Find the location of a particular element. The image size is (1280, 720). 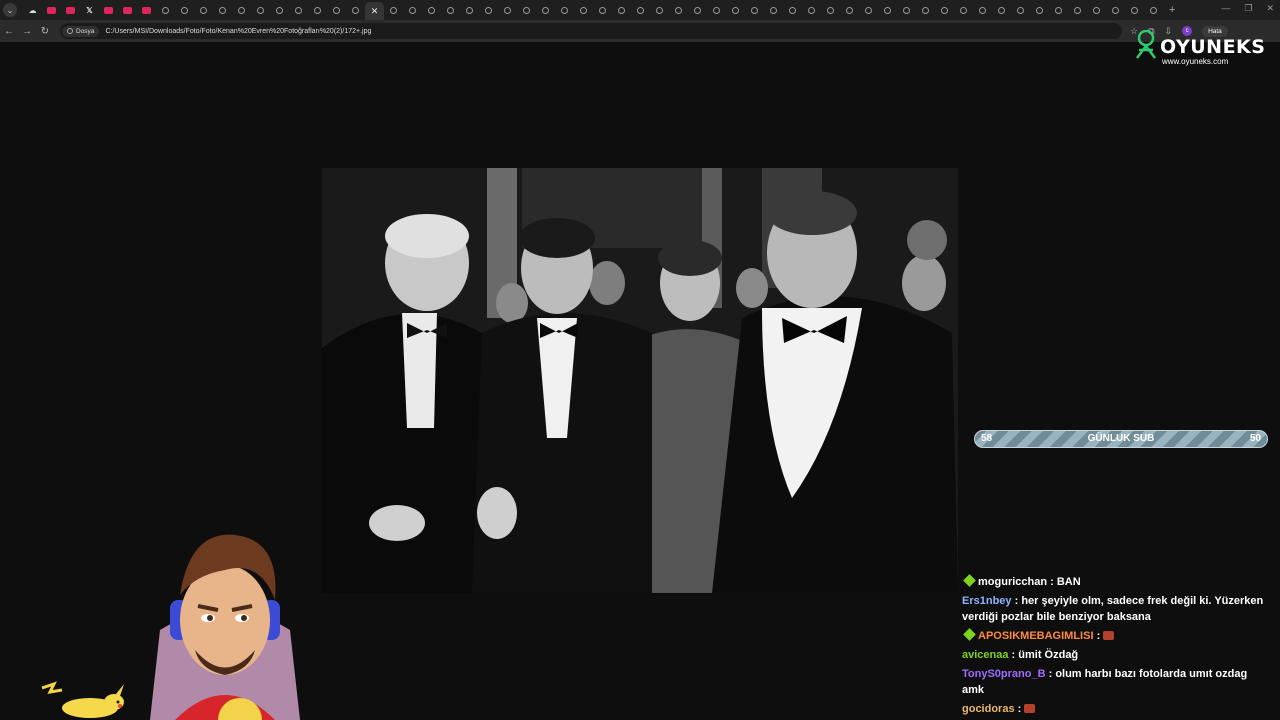

forward-icon: → is located at coordinates (27, 31).